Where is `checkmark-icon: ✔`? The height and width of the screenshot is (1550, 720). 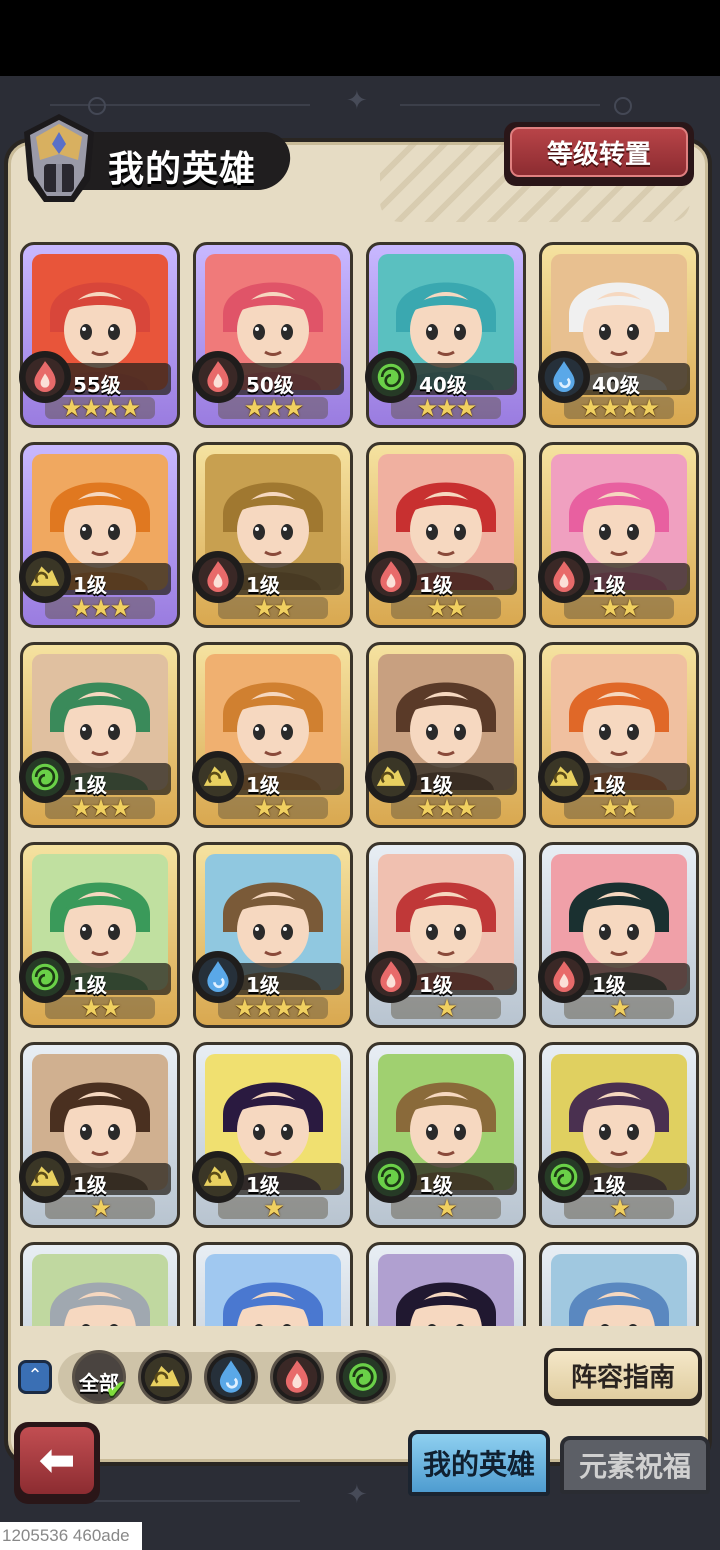
checkmark-icon: ✔ is located at coordinates (116, 1390).